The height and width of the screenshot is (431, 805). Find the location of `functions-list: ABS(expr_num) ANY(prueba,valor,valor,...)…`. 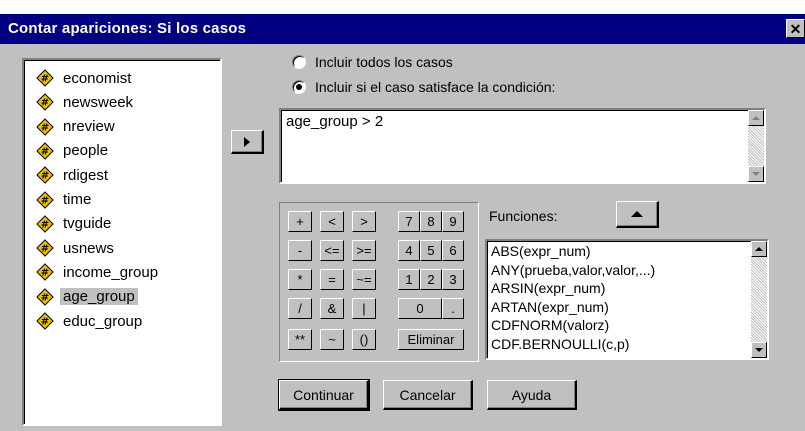

functions-list: ABS(expr_num) ANY(prueba,valor,valor,...)… is located at coordinates (627, 299).